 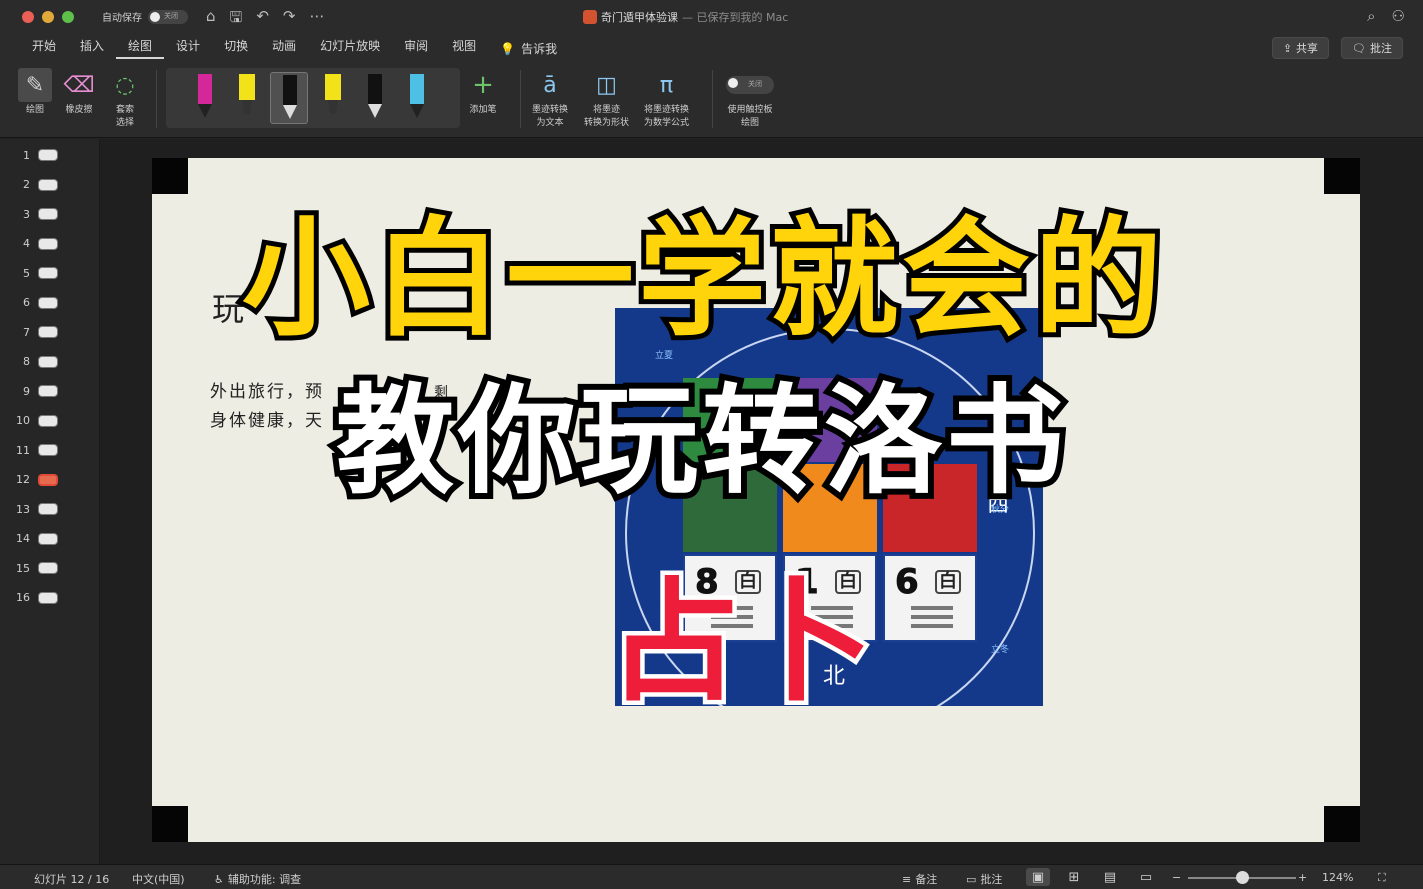 I want to click on highlighter-yellow, so click(x=247, y=98).